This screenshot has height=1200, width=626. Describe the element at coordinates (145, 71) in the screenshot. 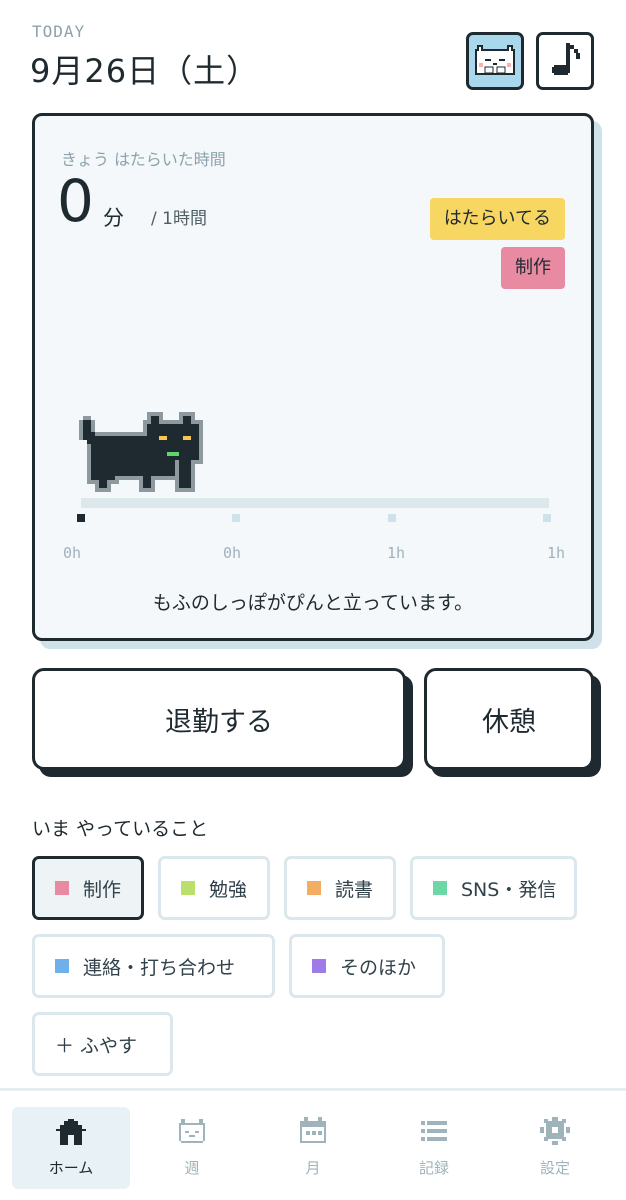

I see `date-heading: 9月26日（土）` at that location.